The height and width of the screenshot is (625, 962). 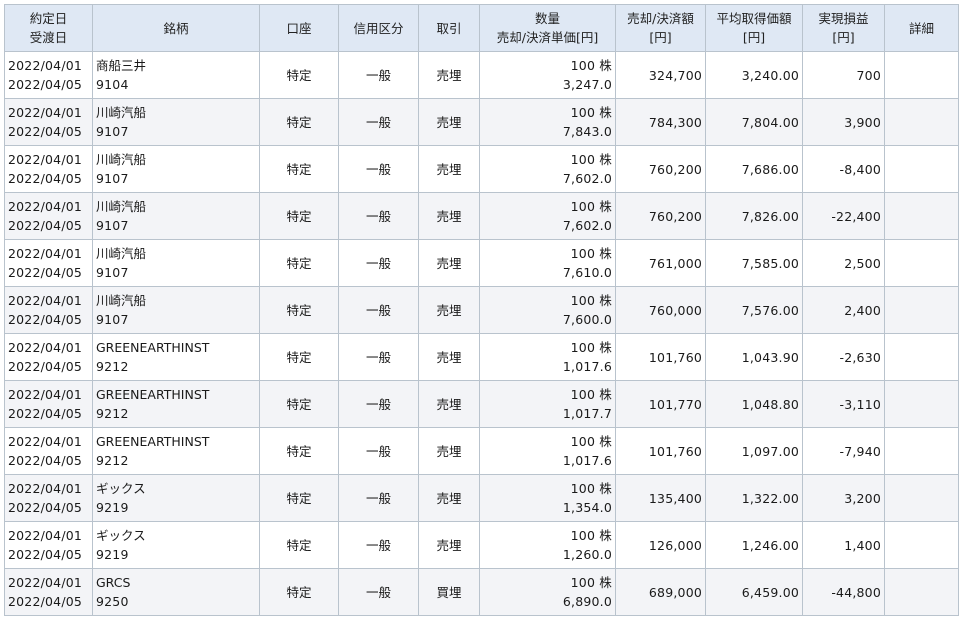 I want to click on unit-price: 1,260.0, so click(x=587, y=554).